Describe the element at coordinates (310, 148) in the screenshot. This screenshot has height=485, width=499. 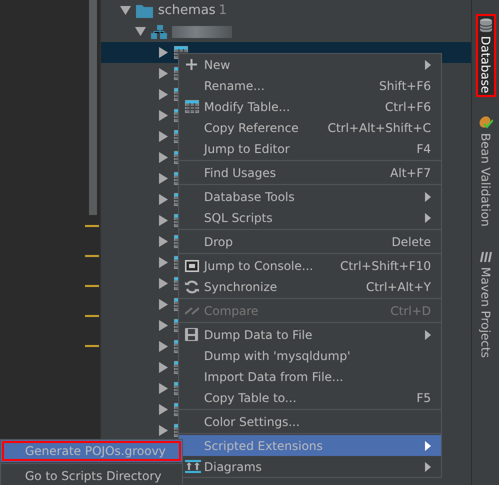
I see `menu-item: Jump to Editor F4` at that location.